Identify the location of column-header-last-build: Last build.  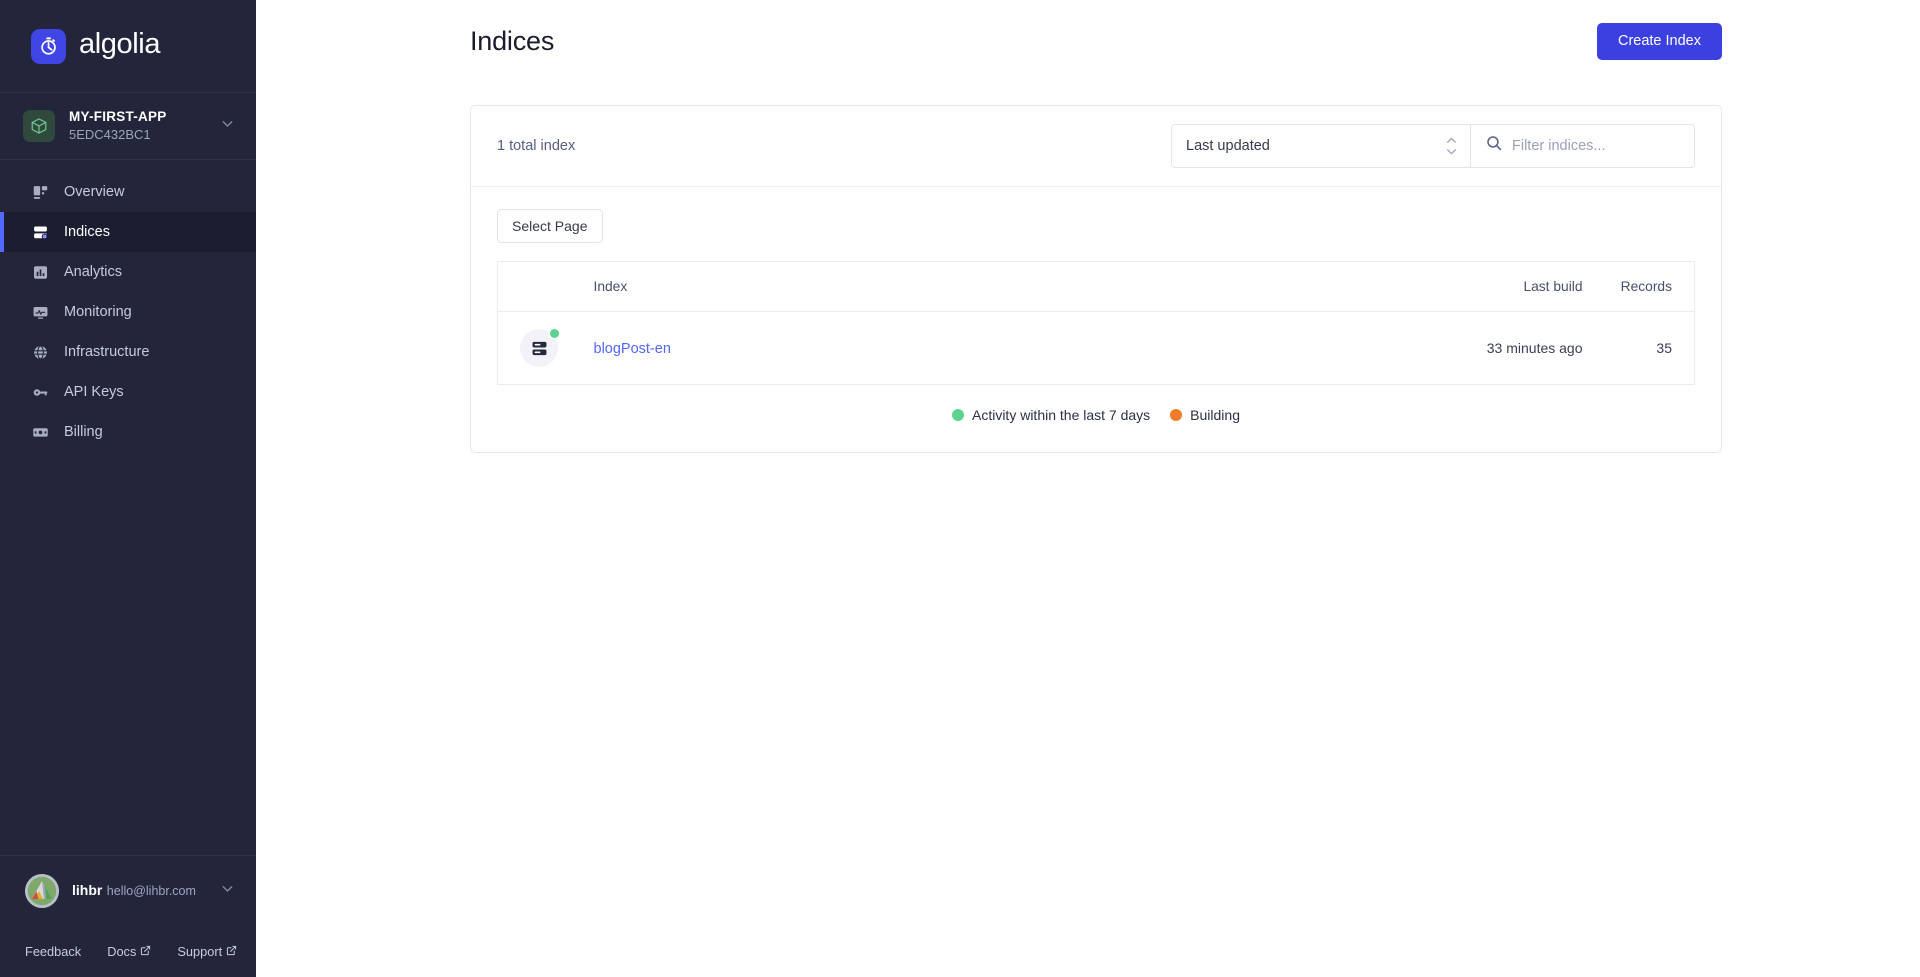
(1492, 287).